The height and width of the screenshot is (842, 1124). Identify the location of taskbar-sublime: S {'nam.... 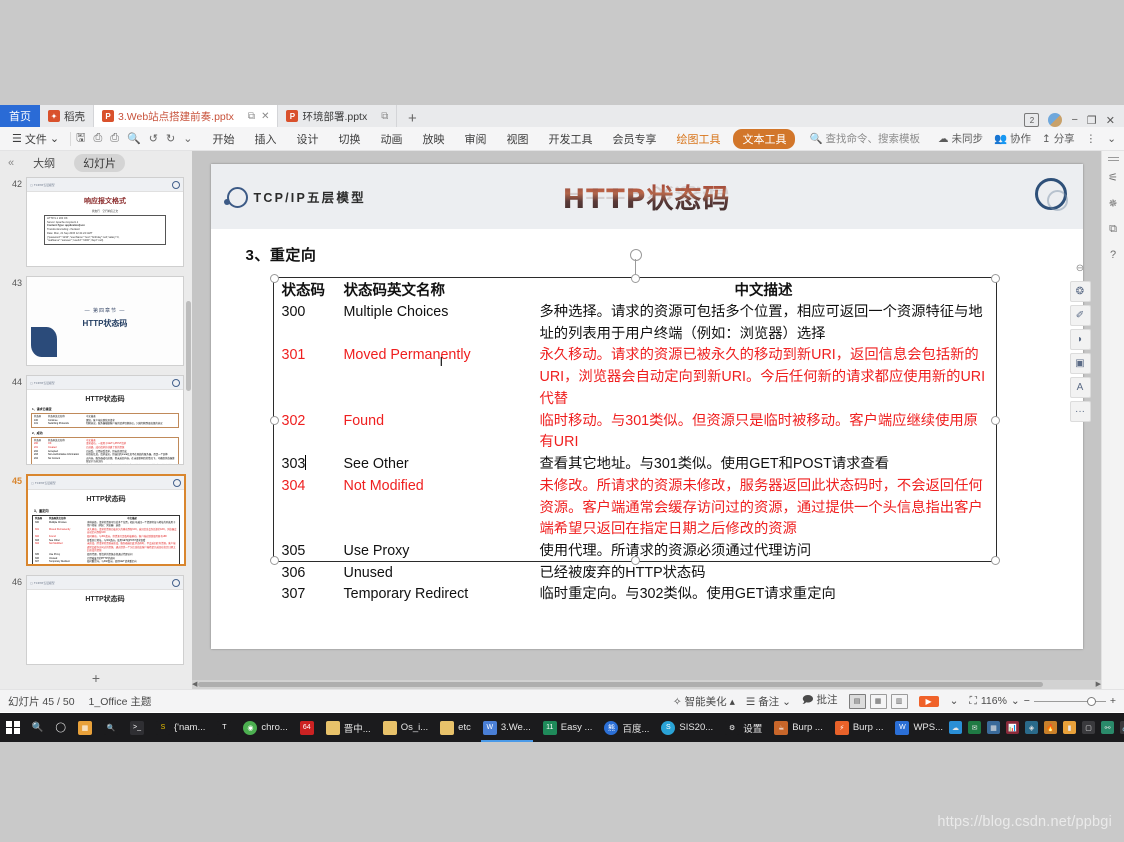
(180, 727).